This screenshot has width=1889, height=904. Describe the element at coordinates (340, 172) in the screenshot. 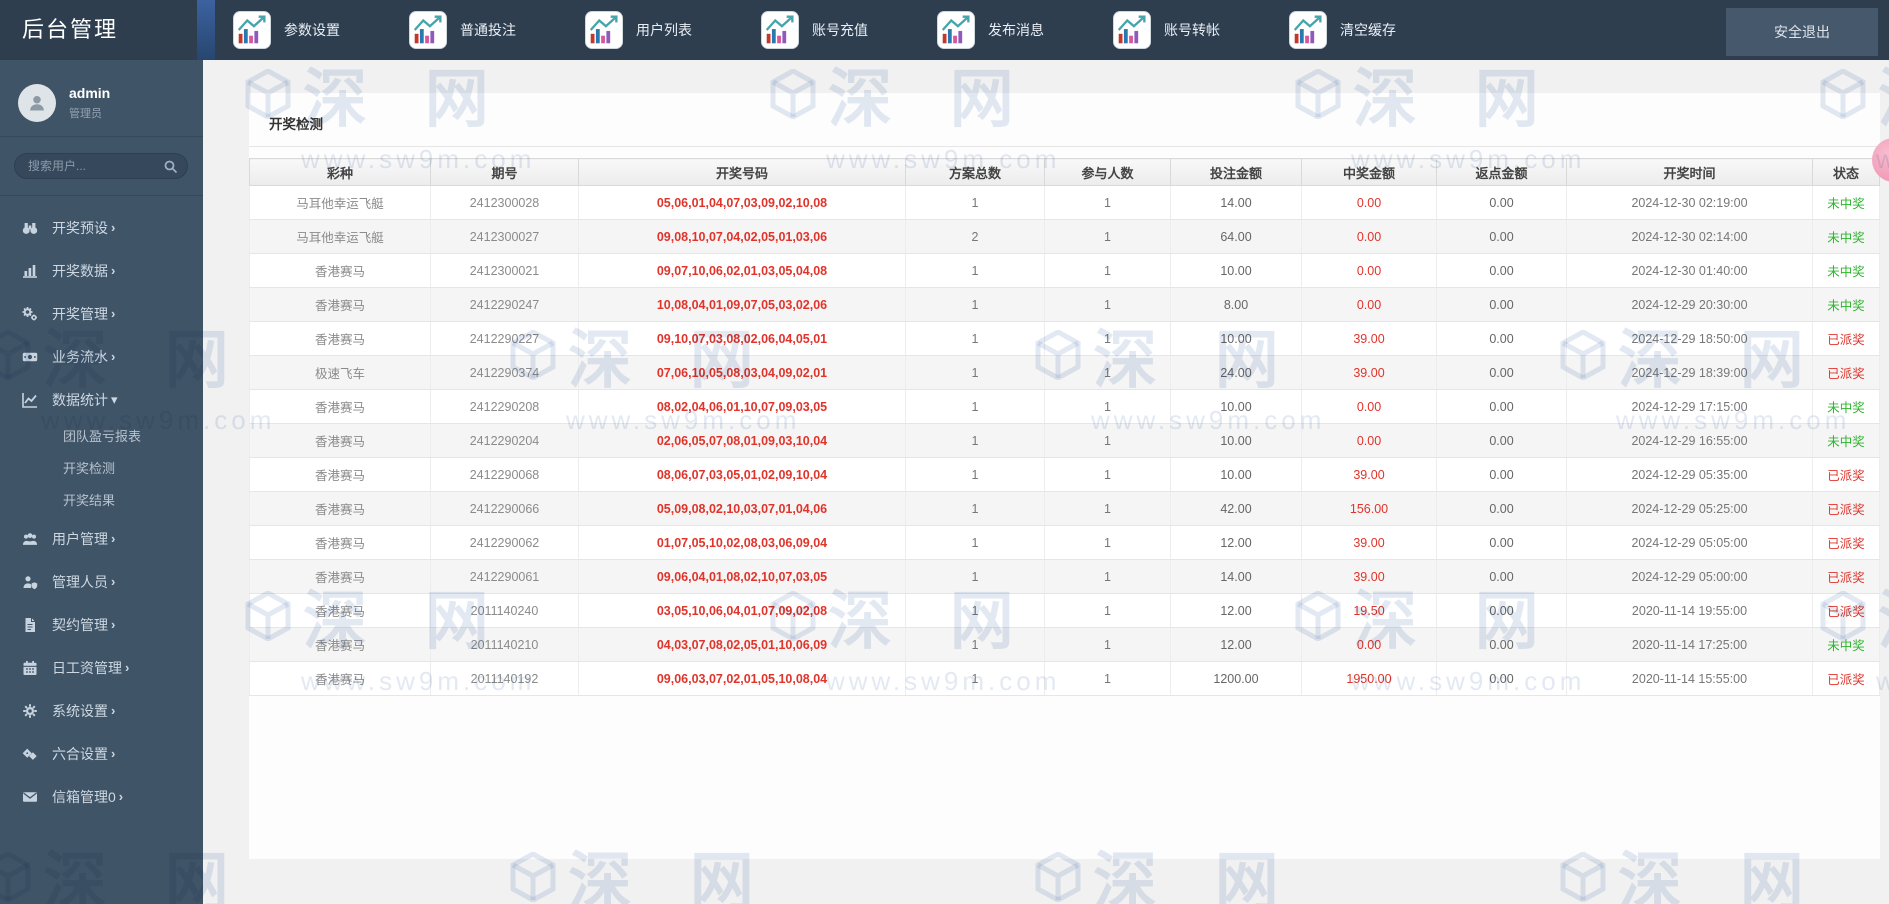

I see `column-header: 彩种` at that location.